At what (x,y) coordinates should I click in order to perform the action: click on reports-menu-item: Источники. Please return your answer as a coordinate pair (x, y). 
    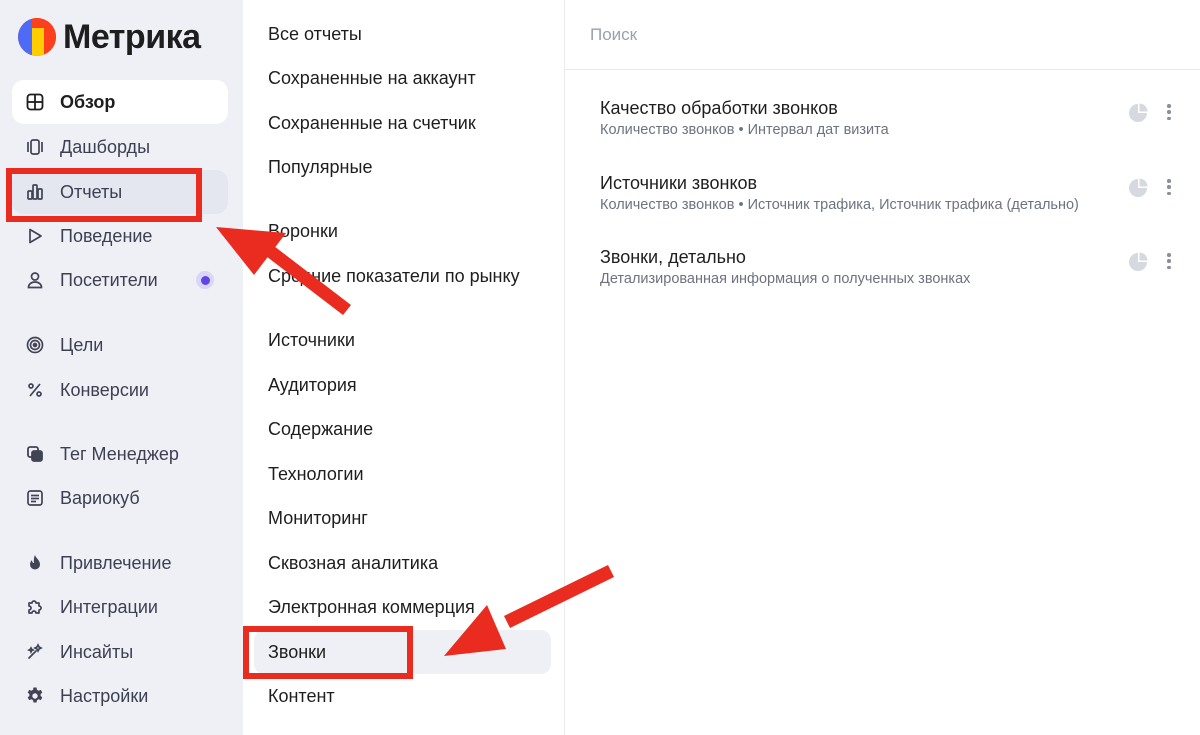
    Looking at the image, I should click on (311, 340).